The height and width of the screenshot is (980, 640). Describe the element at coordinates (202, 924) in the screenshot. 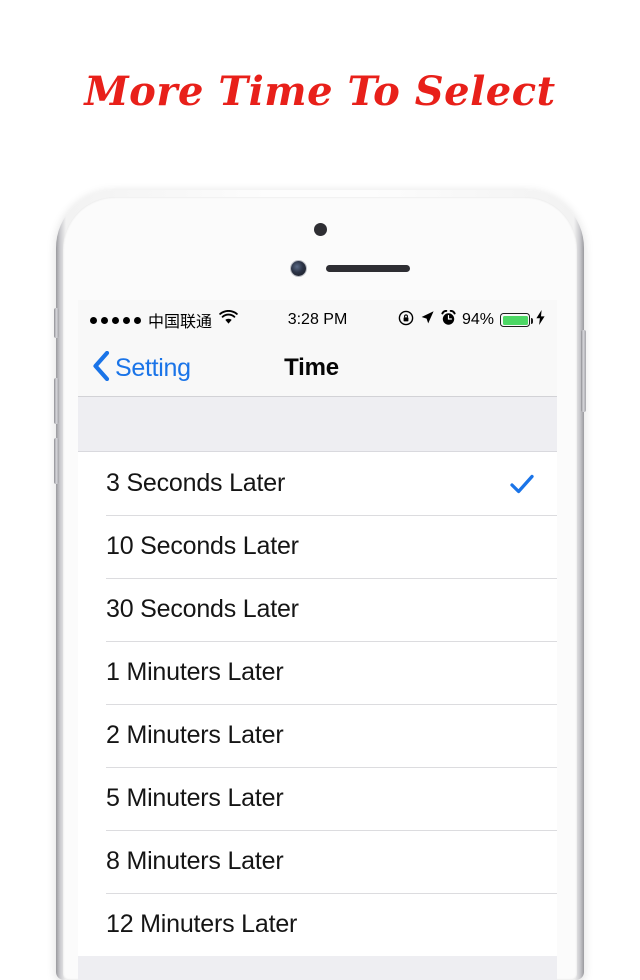

I see `list-item-label: 12 Minuters Later` at that location.